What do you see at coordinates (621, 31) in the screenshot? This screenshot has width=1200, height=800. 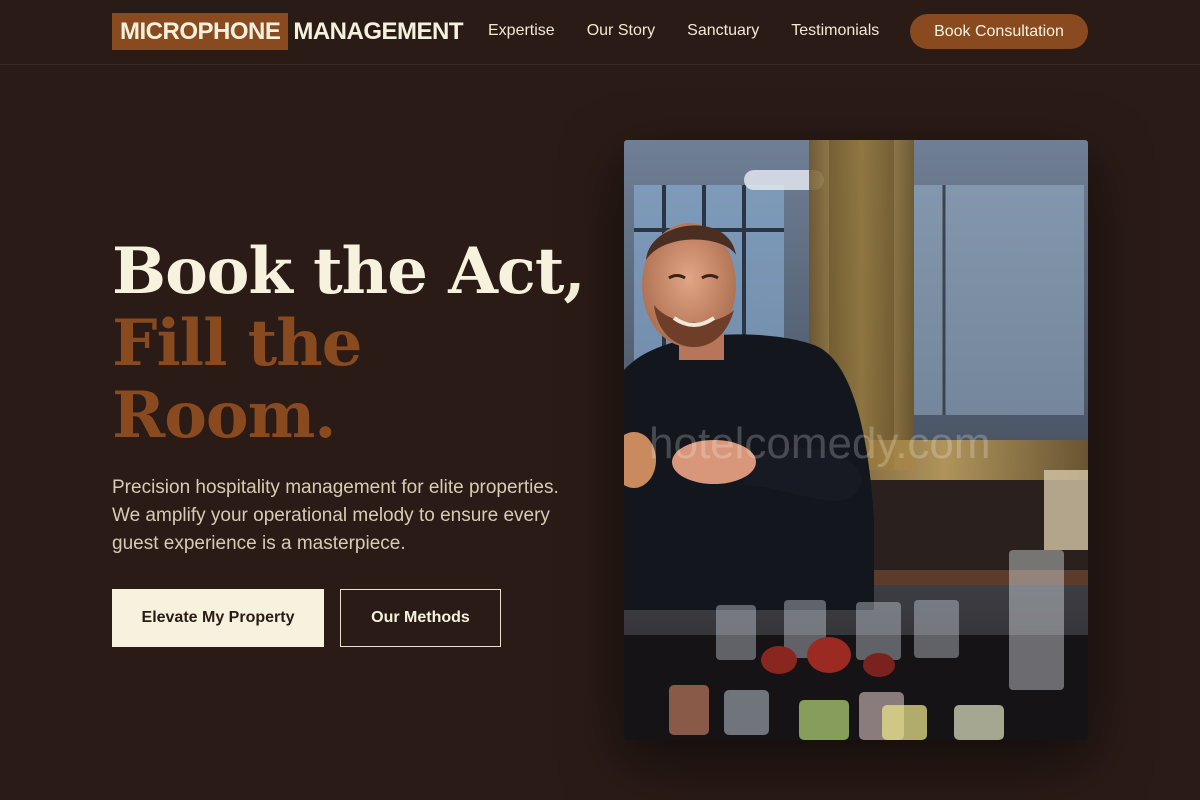 I see `nav-link-our-story: Our Story` at bounding box center [621, 31].